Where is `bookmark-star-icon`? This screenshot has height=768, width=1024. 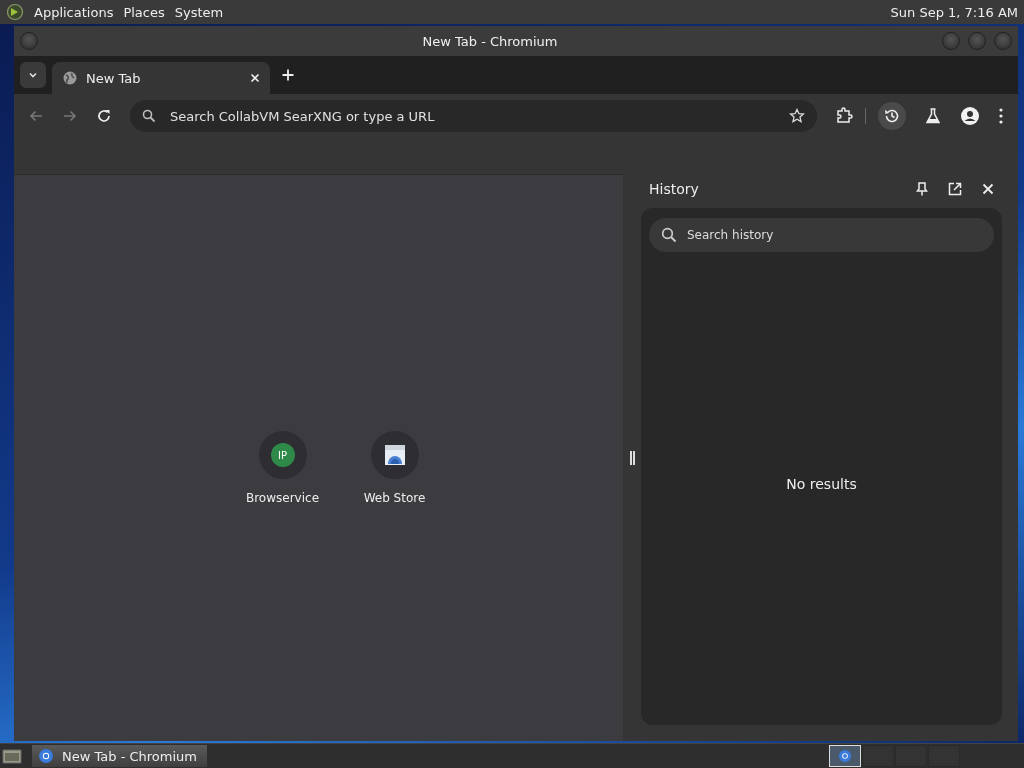 bookmark-star-icon is located at coordinates (797, 116).